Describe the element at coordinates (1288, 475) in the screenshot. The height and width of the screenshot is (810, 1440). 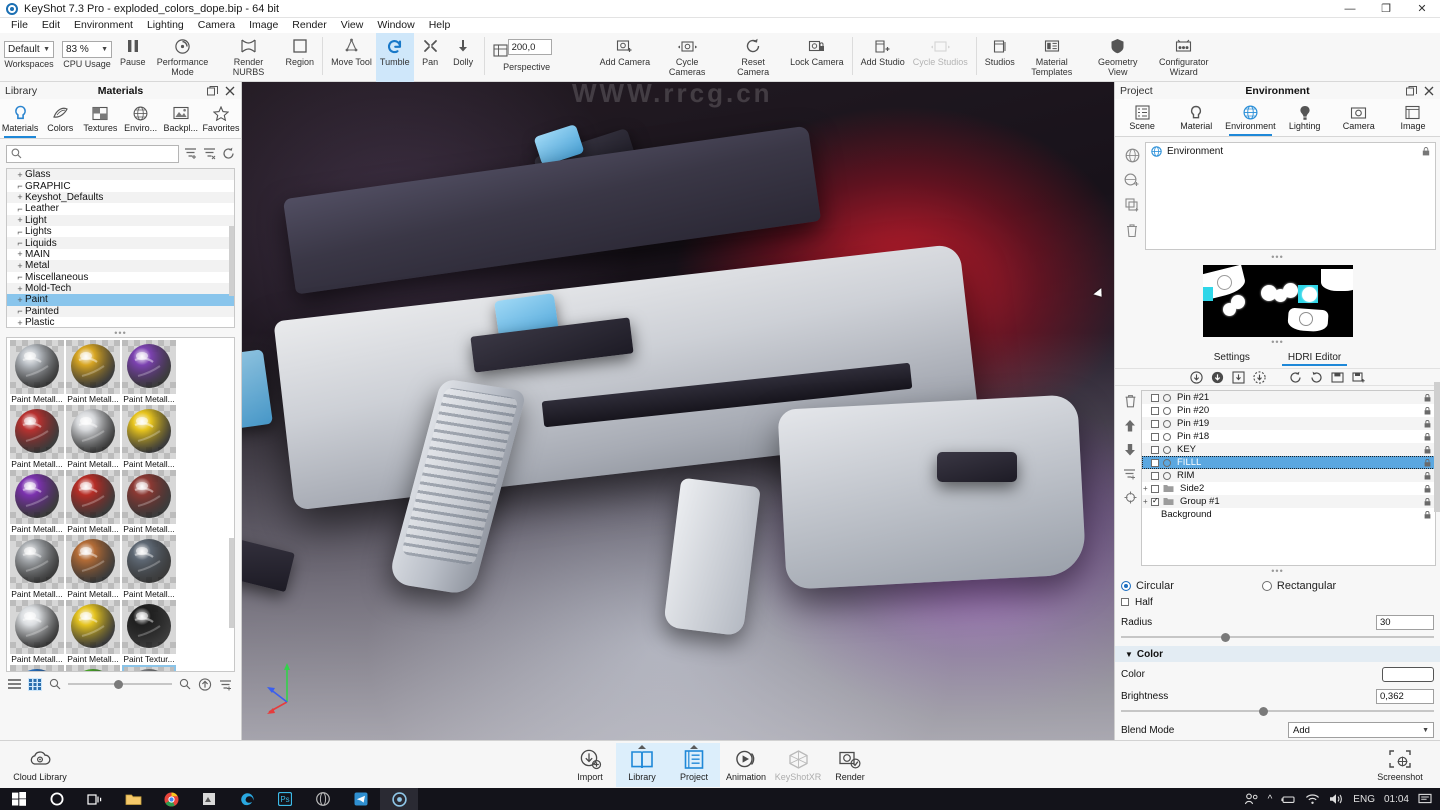
I see `pin-row: RIM` at that location.